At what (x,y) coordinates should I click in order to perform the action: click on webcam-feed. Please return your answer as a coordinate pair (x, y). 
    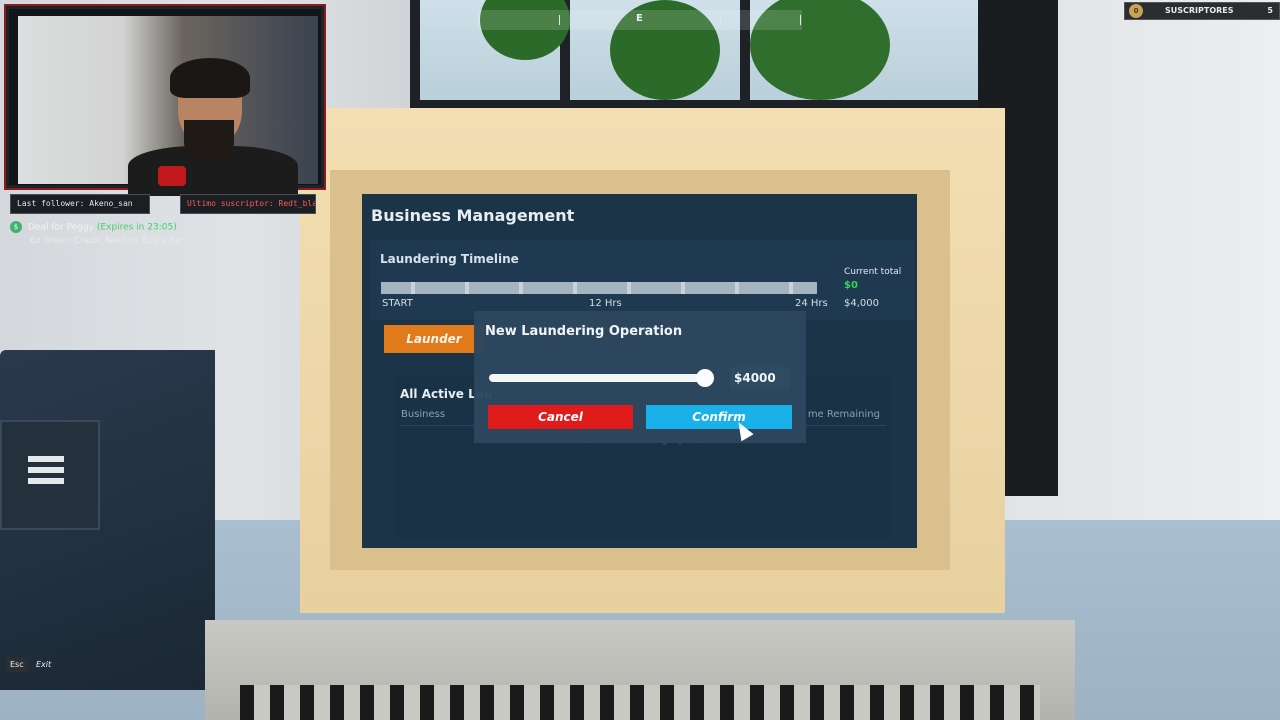
    Looking at the image, I should click on (168, 106).